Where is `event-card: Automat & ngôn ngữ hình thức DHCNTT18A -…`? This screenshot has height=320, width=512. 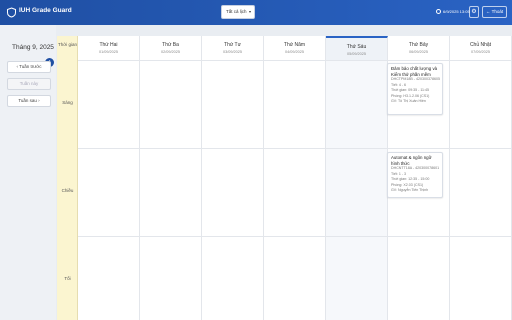
event-card: Automat & ngôn ngữ hình thức DHCNTT18A -… is located at coordinates (415, 175).